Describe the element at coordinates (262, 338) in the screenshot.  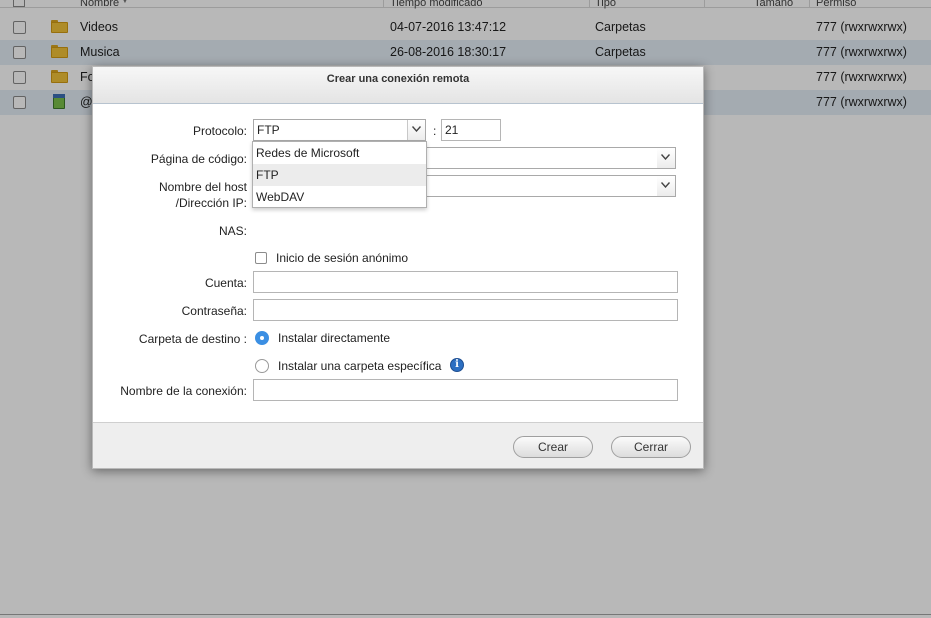
I see `radio-install-directly` at that location.